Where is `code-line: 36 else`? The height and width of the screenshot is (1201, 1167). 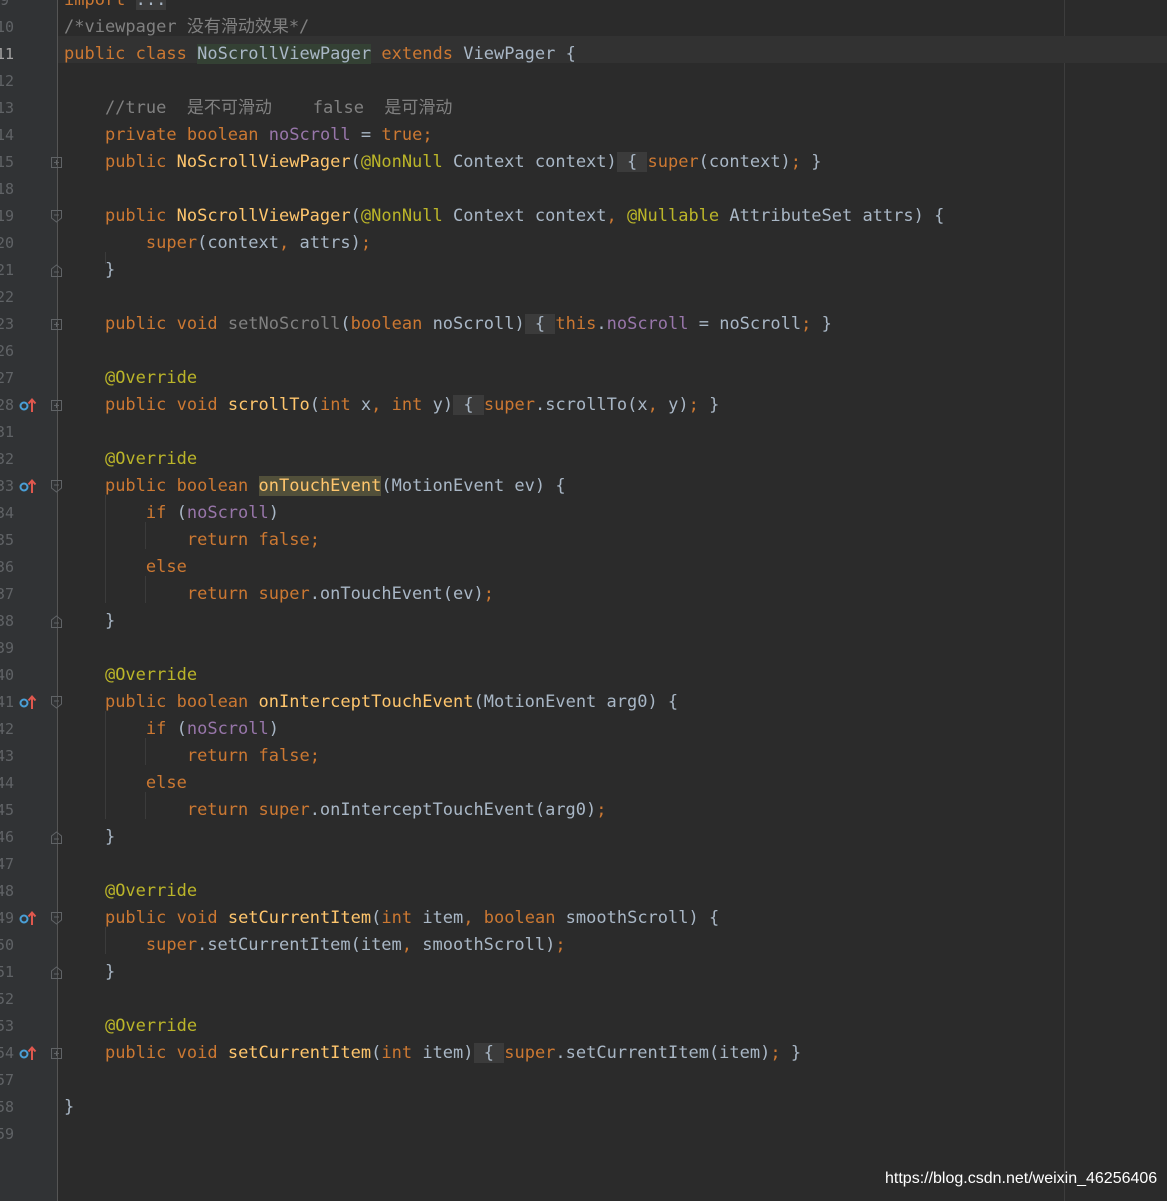 code-line: 36 else is located at coordinates (583, 567).